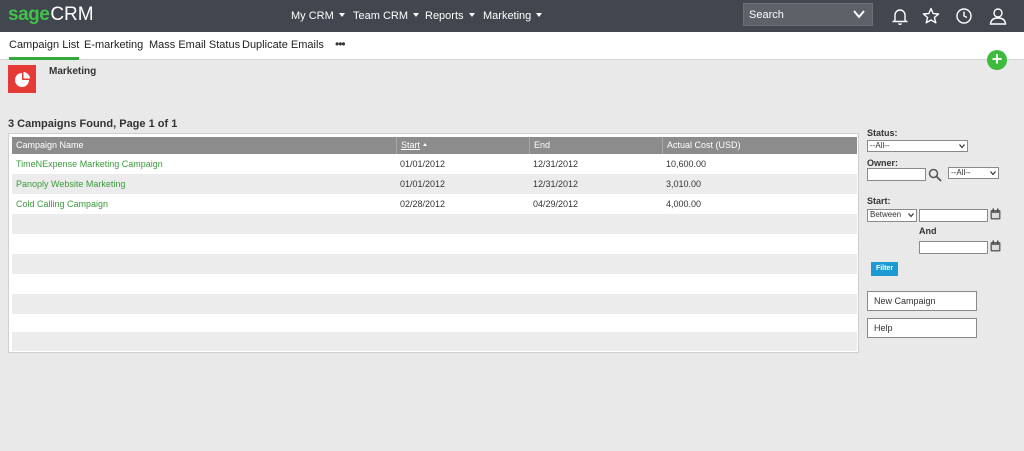 The height and width of the screenshot is (451, 1024). Describe the element at coordinates (44, 49) in the screenshot. I see `tab-campaign-list: Campaign List` at that location.